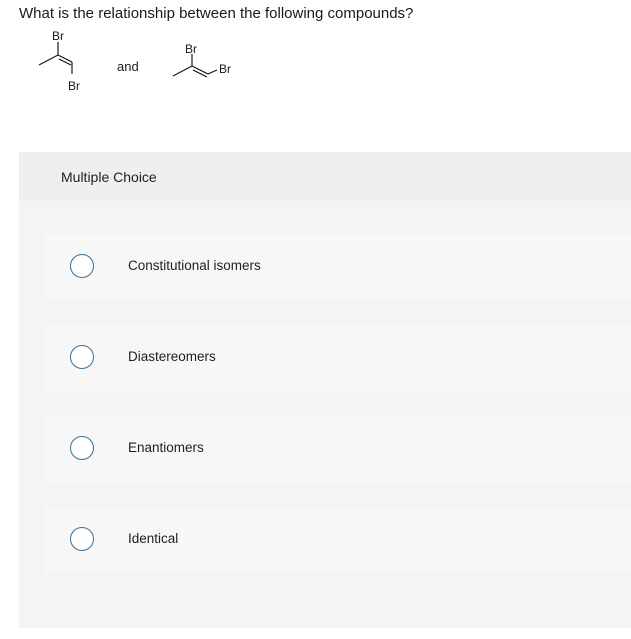  Describe the element at coordinates (225, 69) in the screenshot. I see `compound-2-right-br: Br` at that location.